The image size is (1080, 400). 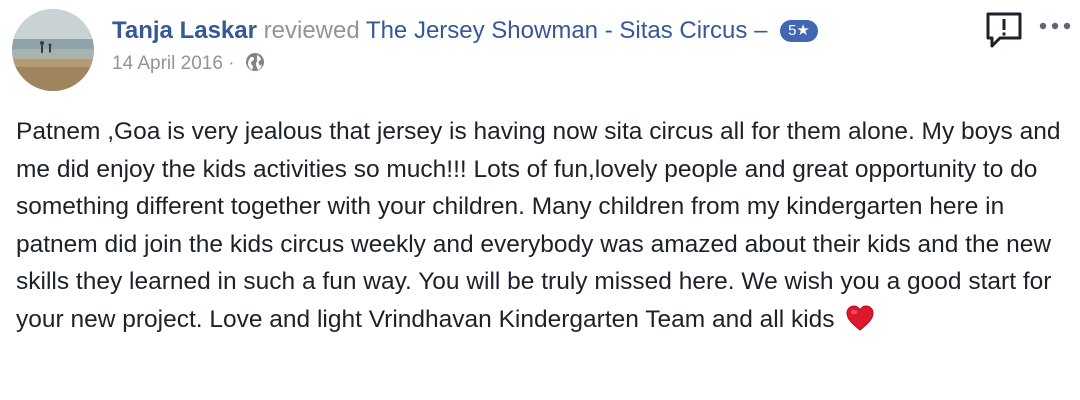 What do you see at coordinates (761, 30) in the screenshot?
I see `title-dash: –` at bounding box center [761, 30].